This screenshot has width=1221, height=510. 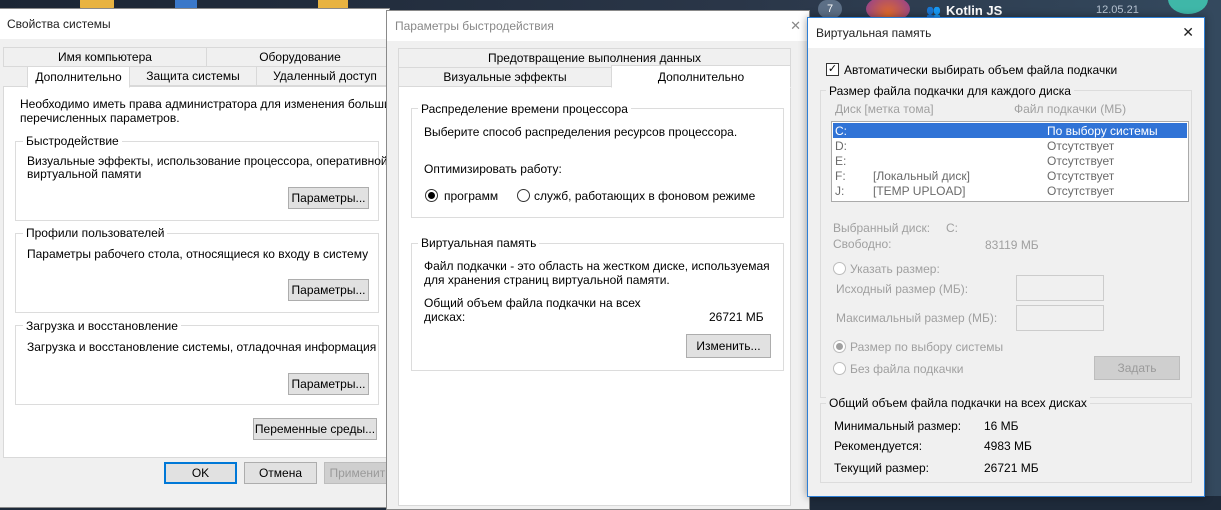 I want to click on cancel-button: Отмена, so click(x=280, y=473).